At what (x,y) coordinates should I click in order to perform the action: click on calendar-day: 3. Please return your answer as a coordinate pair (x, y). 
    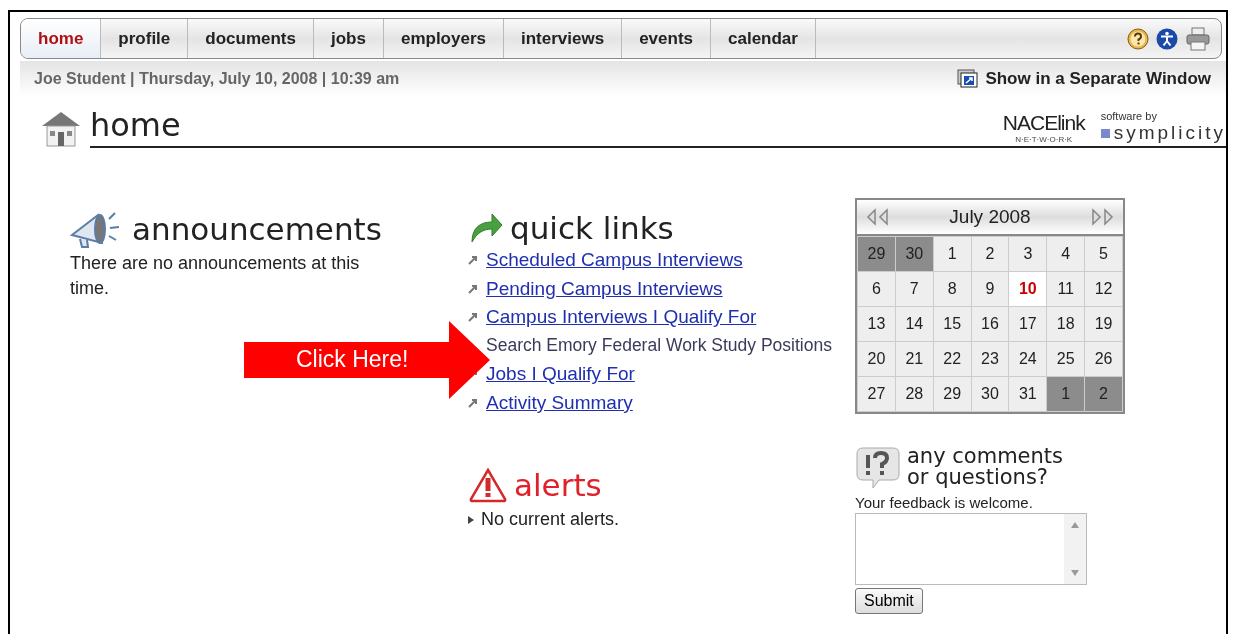
    Looking at the image, I should click on (1028, 254).